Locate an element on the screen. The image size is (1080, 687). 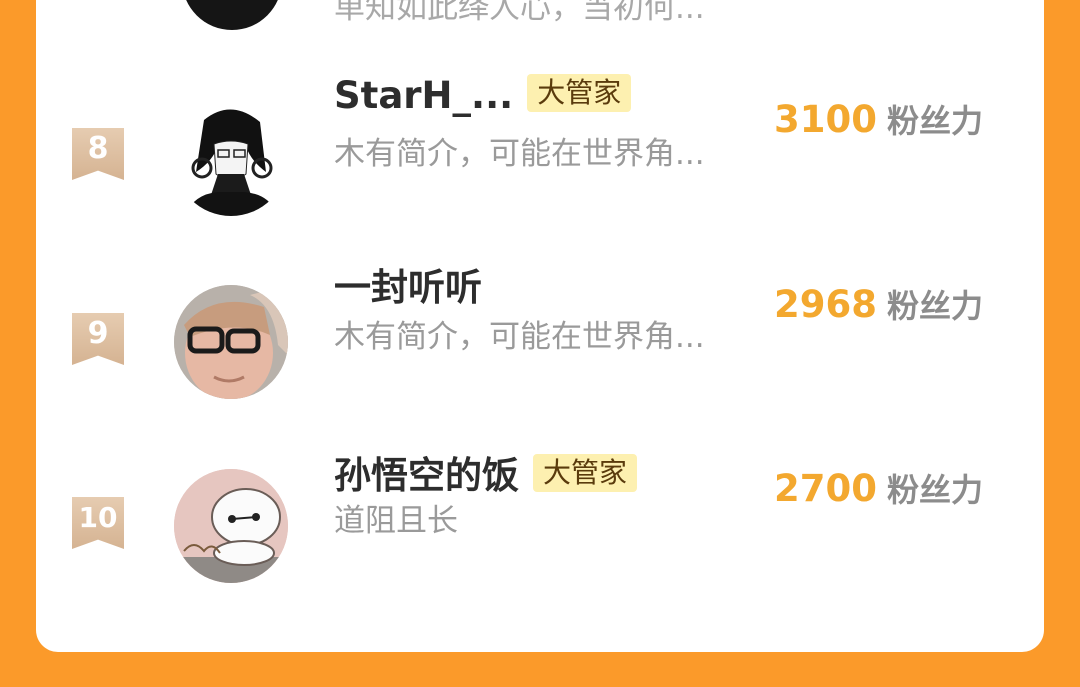
username: 一封听听 is located at coordinates (408, 284).